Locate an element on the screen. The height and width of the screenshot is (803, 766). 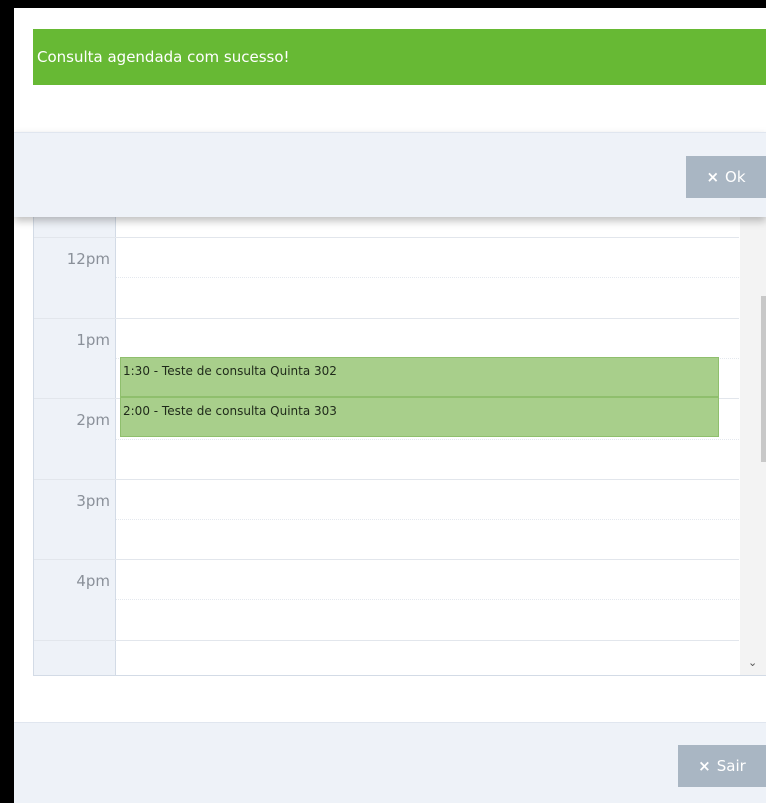
ok-button: × Ok is located at coordinates (726, 177).